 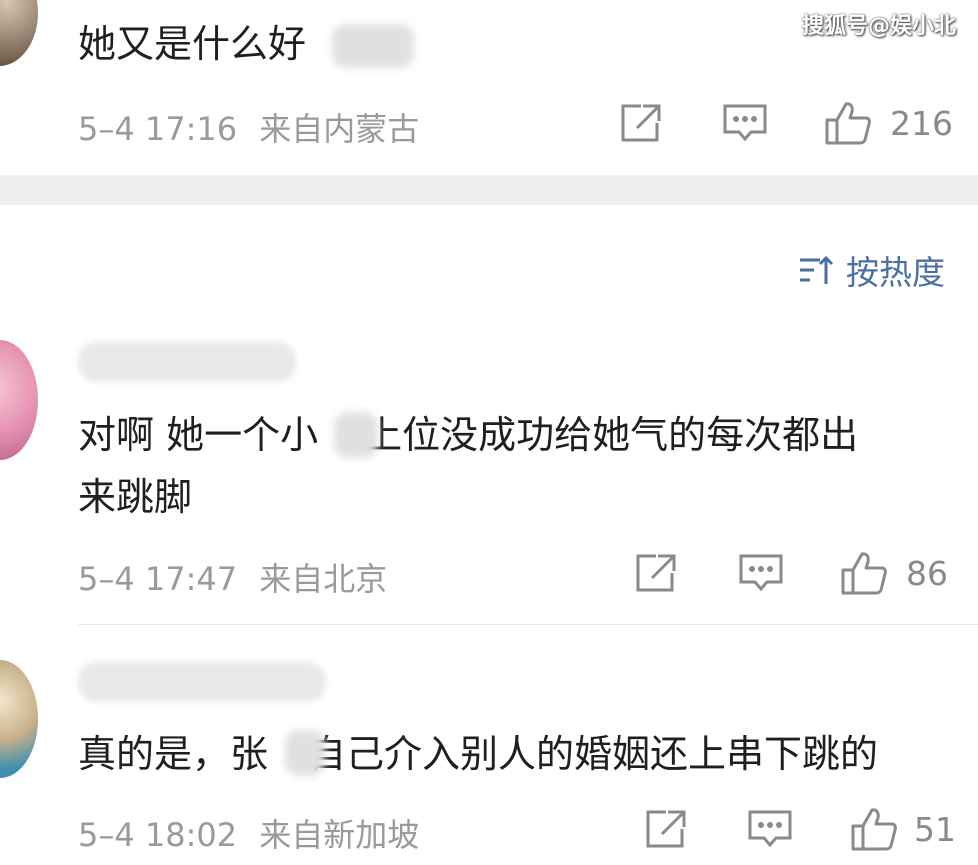 What do you see at coordinates (878, 26) in the screenshot?
I see `watermark: 搜狐号@娱小北` at bounding box center [878, 26].